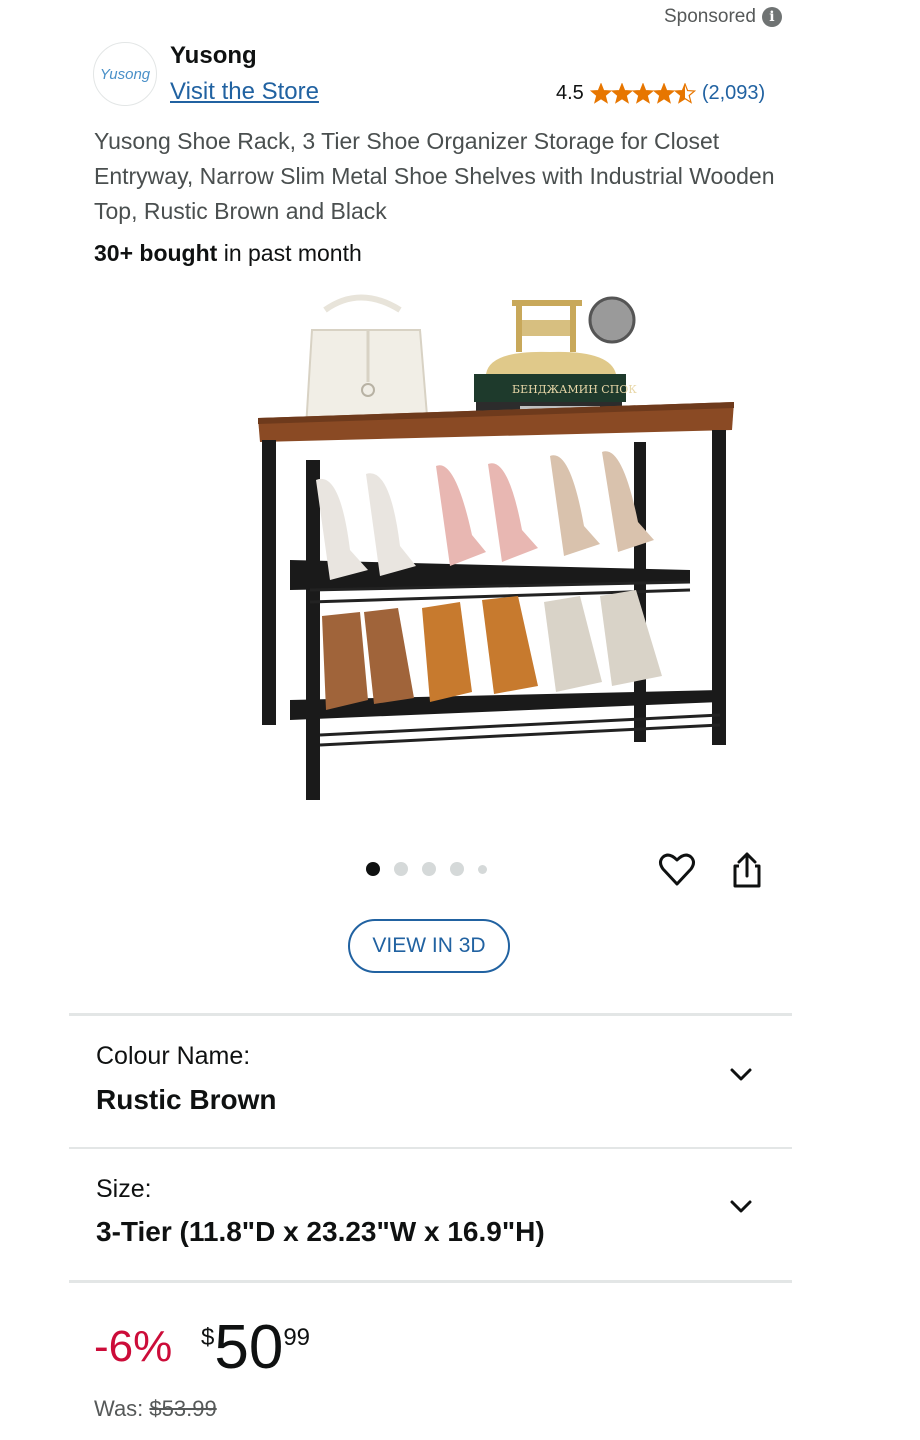 The image size is (920, 1440). Describe the element at coordinates (249, 1347) in the screenshot. I see `price-whole: 50` at that location.